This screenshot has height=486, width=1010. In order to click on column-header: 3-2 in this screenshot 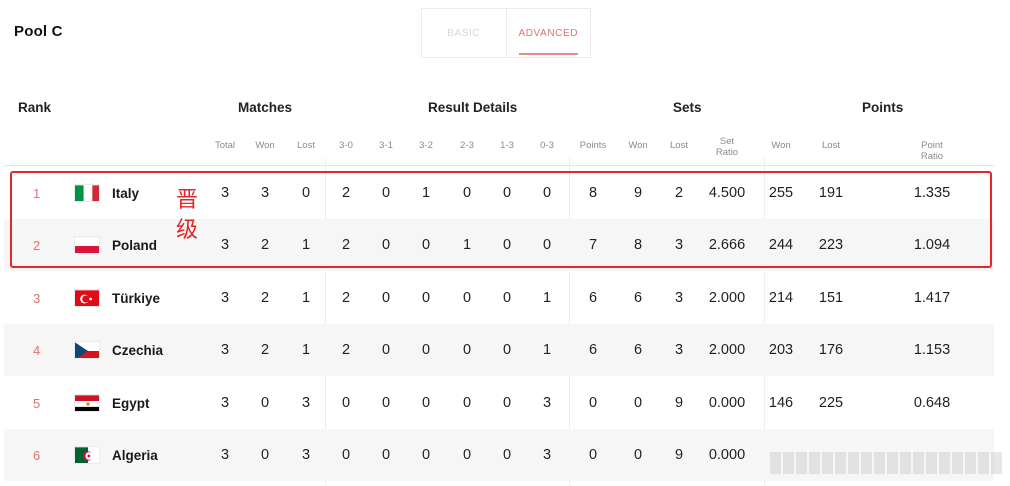, I will do `click(426, 145)`.